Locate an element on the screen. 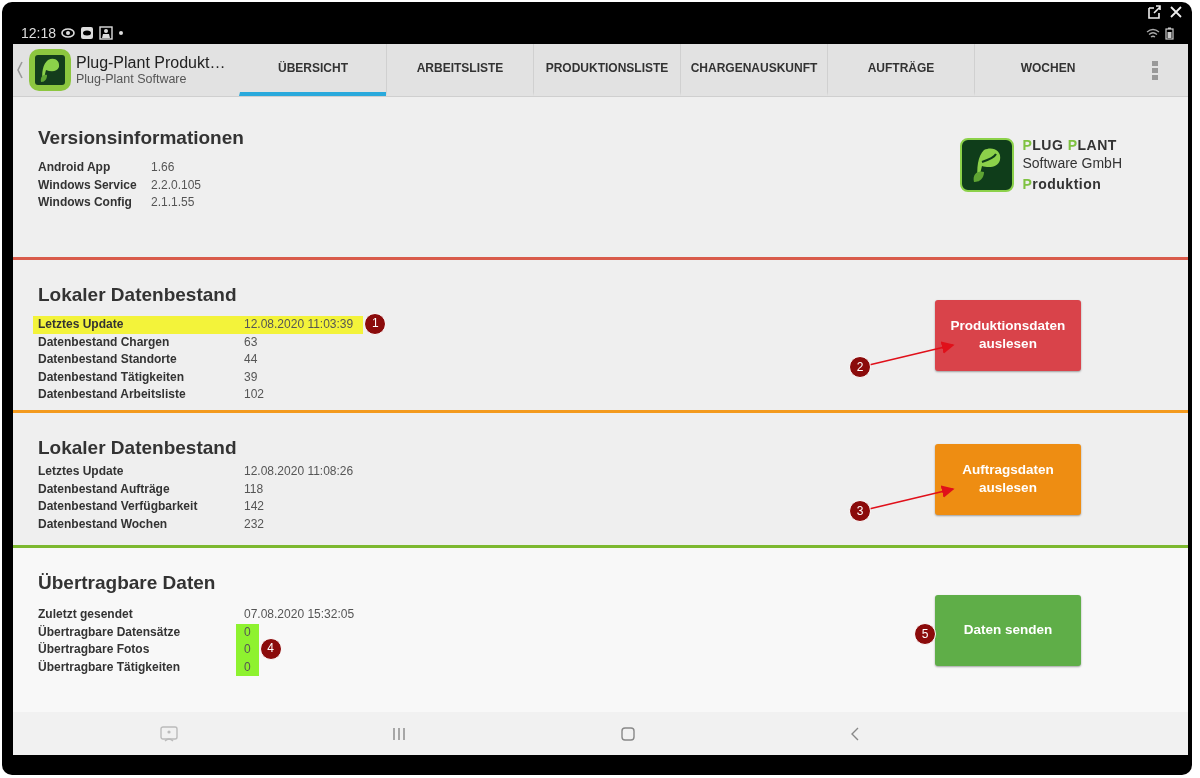 The width and height of the screenshot is (1200, 778). row-value: 07.08.2020 15:32:05 is located at coordinates (299, 614).